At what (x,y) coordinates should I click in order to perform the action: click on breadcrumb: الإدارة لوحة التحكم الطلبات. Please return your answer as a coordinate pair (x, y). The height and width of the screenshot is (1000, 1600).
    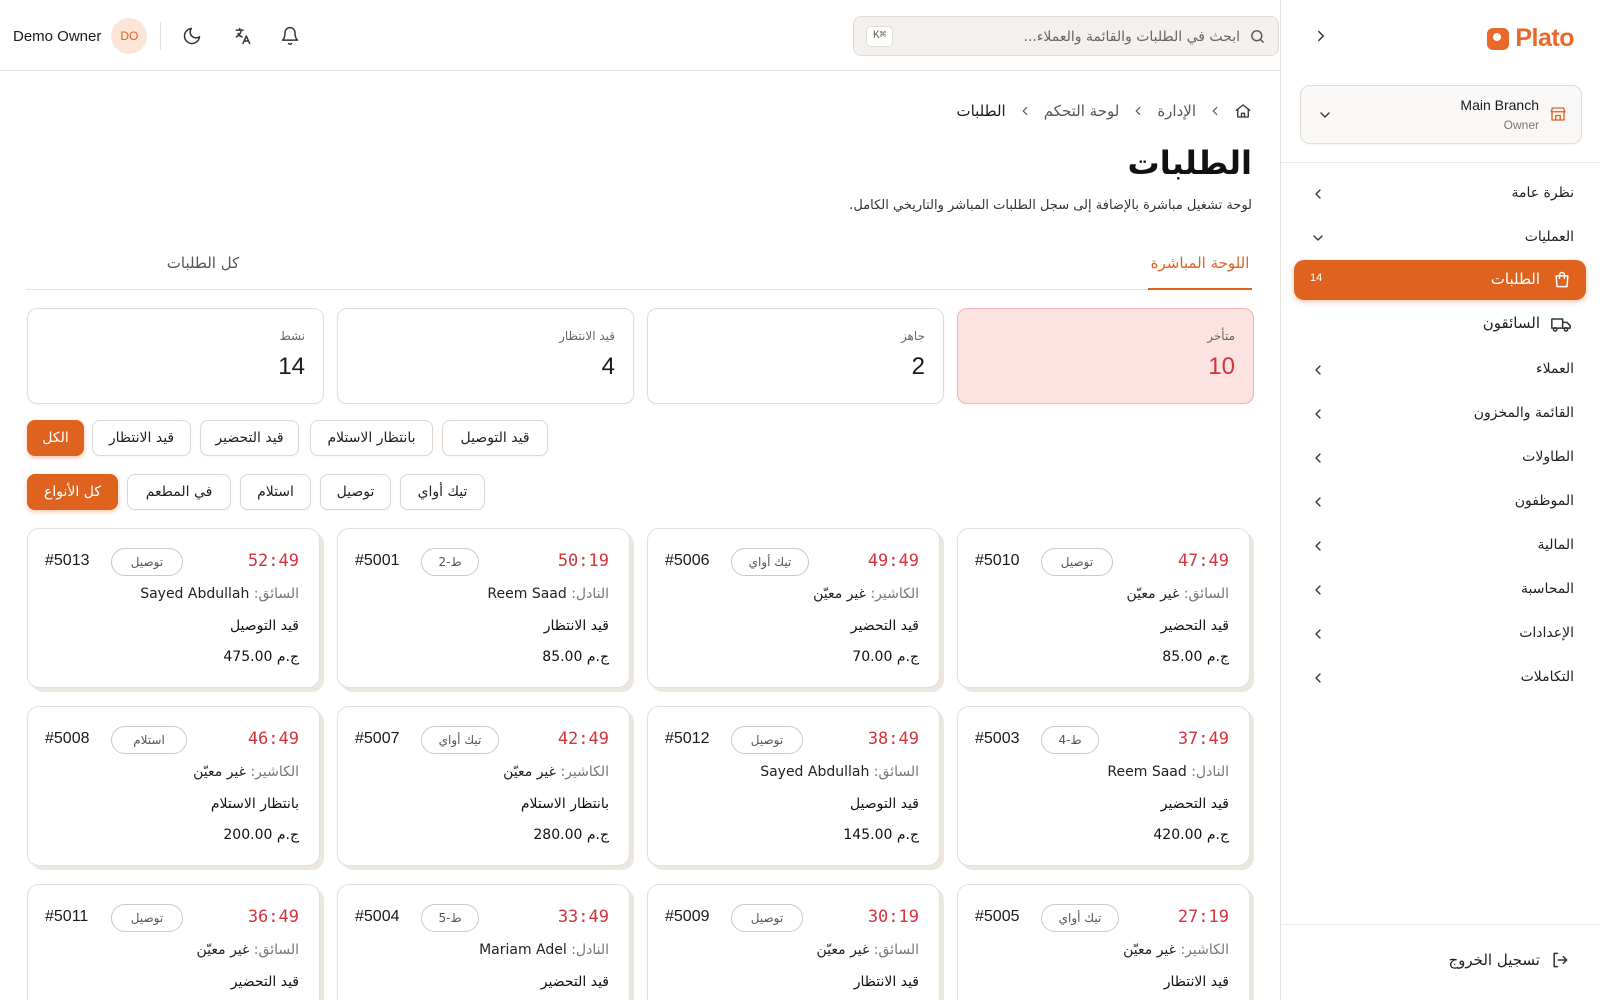
    Looking at the image, I should click on (1104, 111).